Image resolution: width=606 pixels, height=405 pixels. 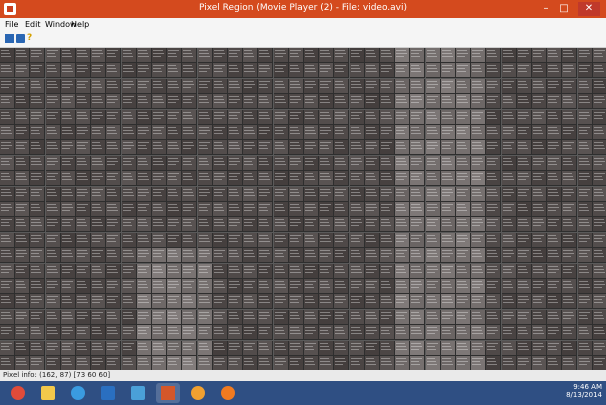 I want to click on maximize-button: □, so click(x=564, y=9).